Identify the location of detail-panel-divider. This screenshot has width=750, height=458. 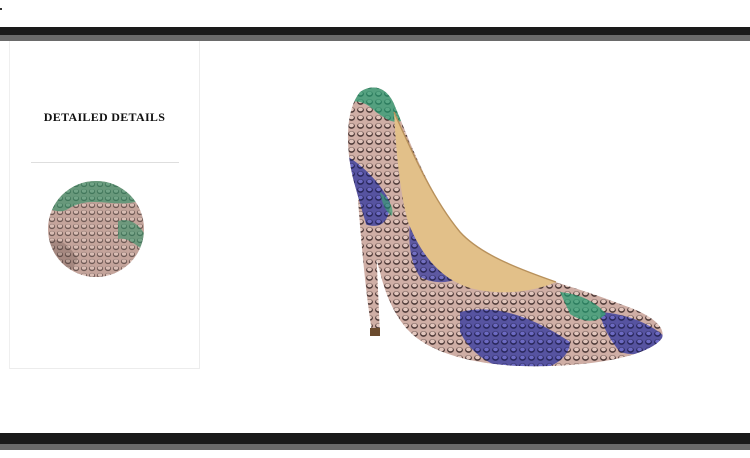
(105, 162).